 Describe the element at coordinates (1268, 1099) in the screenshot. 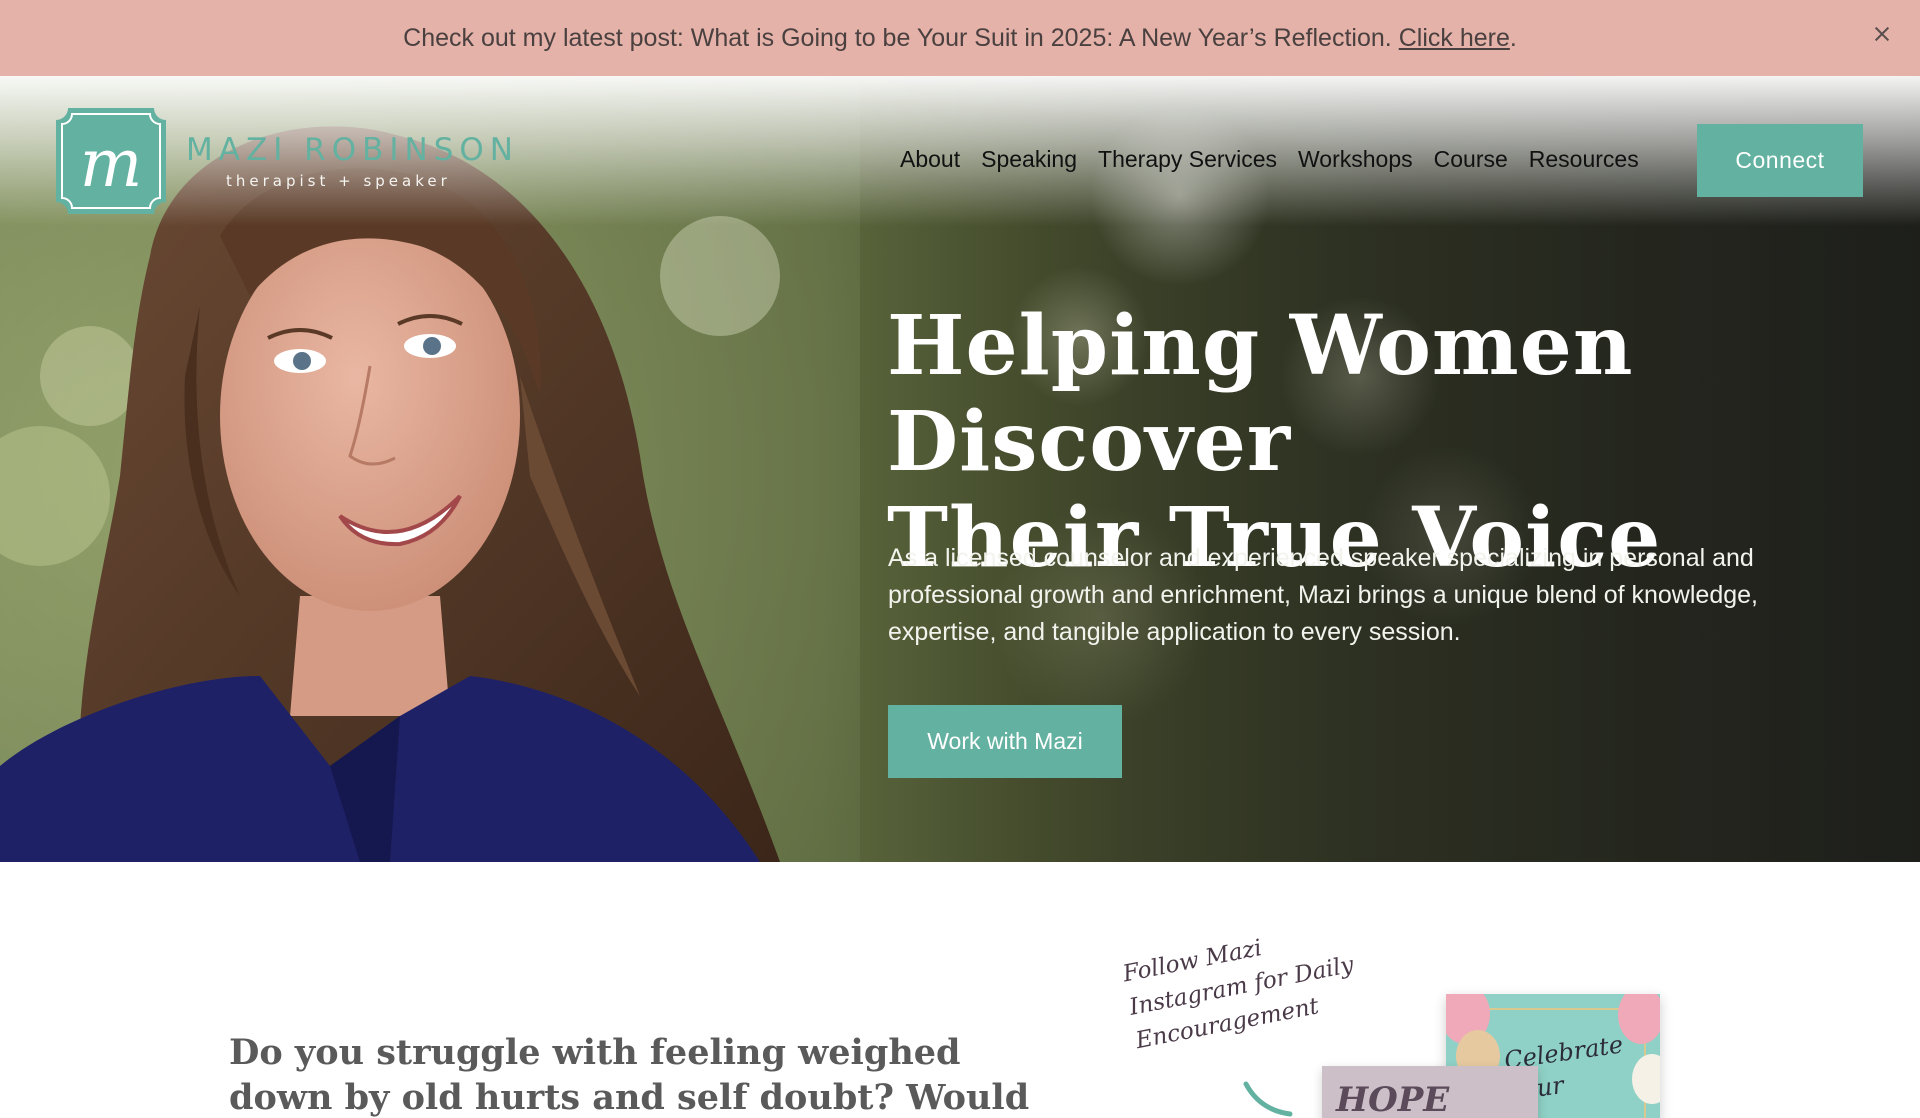

I see `arrow-doodle-icon` at that location.